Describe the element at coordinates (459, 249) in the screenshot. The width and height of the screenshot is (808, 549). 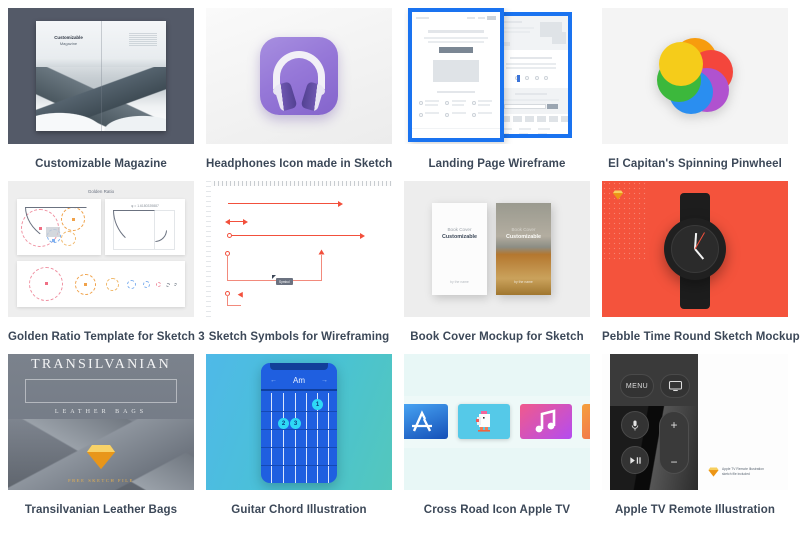
I see `book-cover-left: Book Cover Customizable by the name` at that location.